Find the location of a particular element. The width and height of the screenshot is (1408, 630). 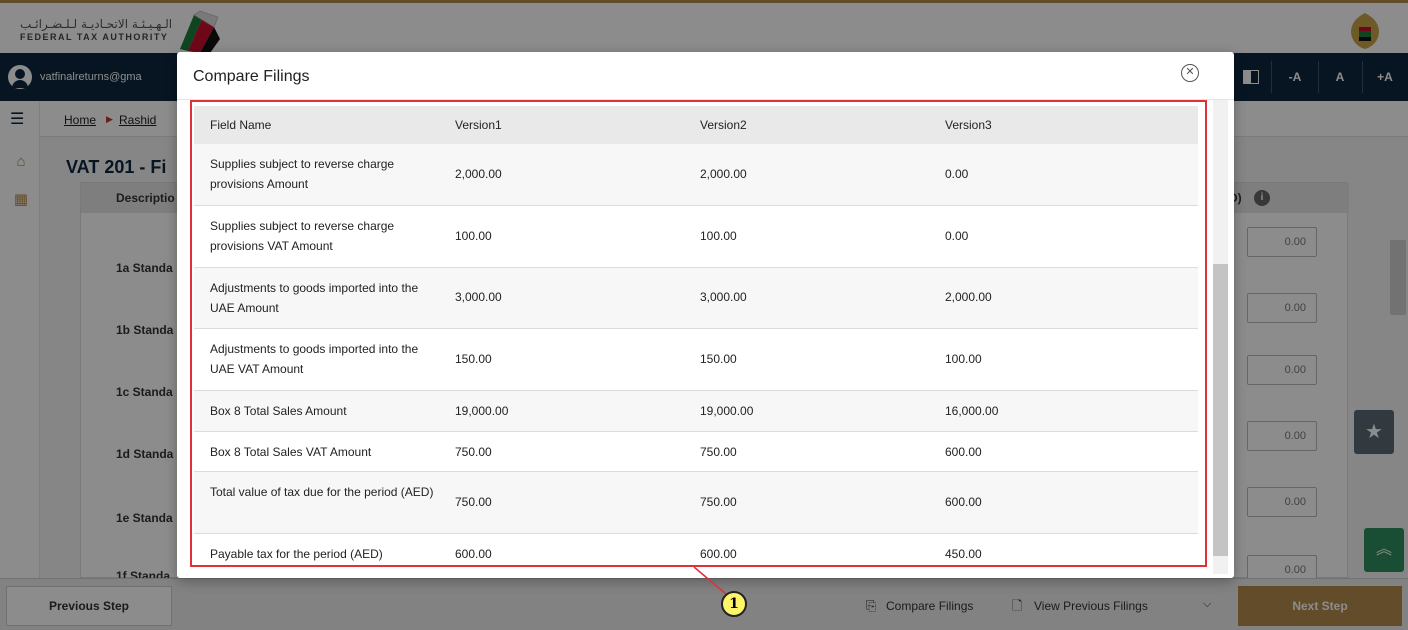

version2-cell: 100.00 is located at coordinates (718, 236).